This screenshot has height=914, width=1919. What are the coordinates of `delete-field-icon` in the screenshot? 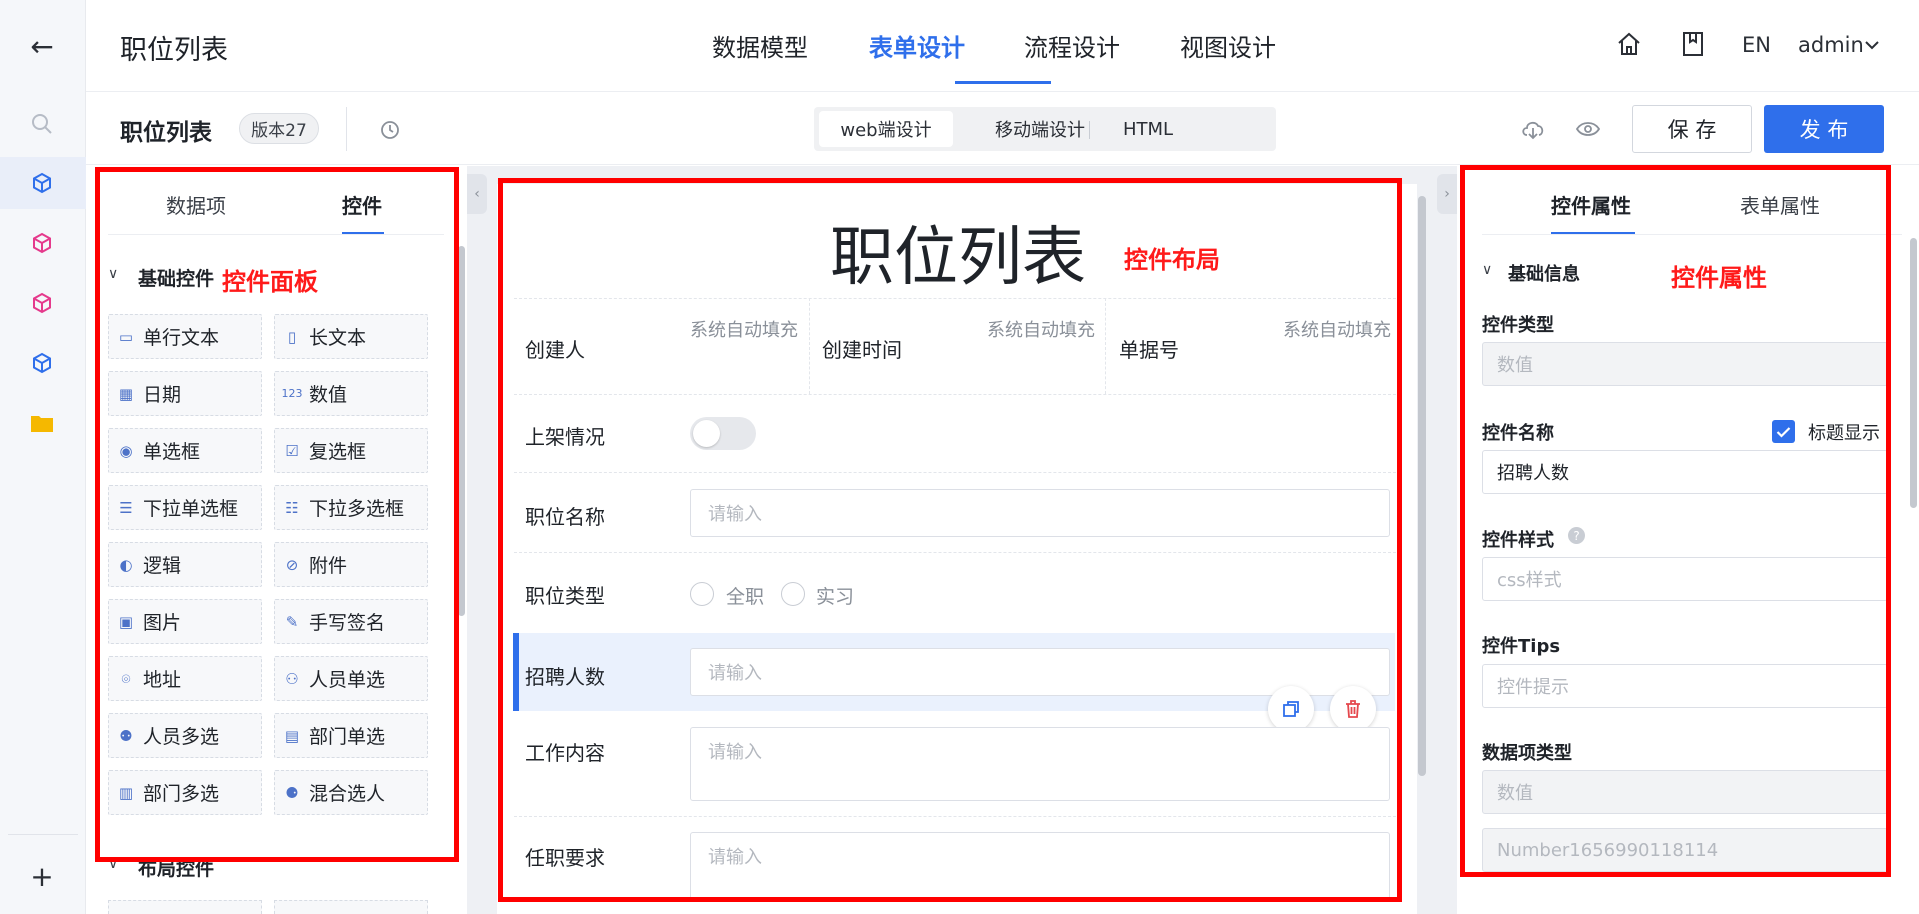 It's located at (1353, 709).